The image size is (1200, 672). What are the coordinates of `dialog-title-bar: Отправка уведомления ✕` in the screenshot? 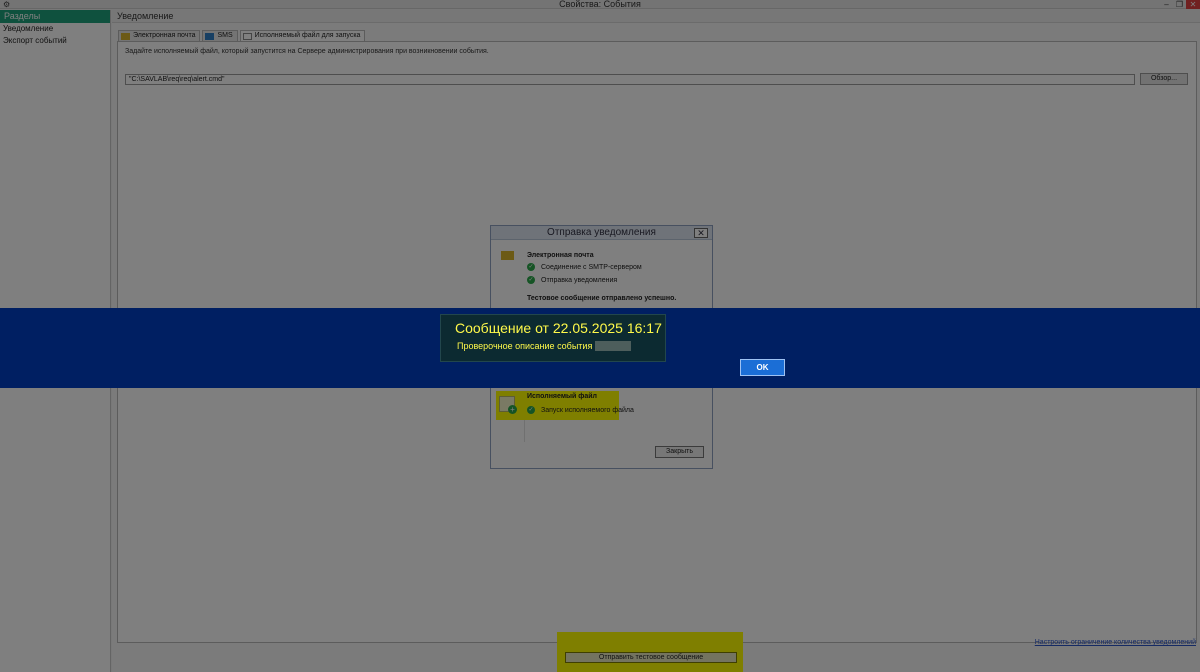 It's located at (601, 233).